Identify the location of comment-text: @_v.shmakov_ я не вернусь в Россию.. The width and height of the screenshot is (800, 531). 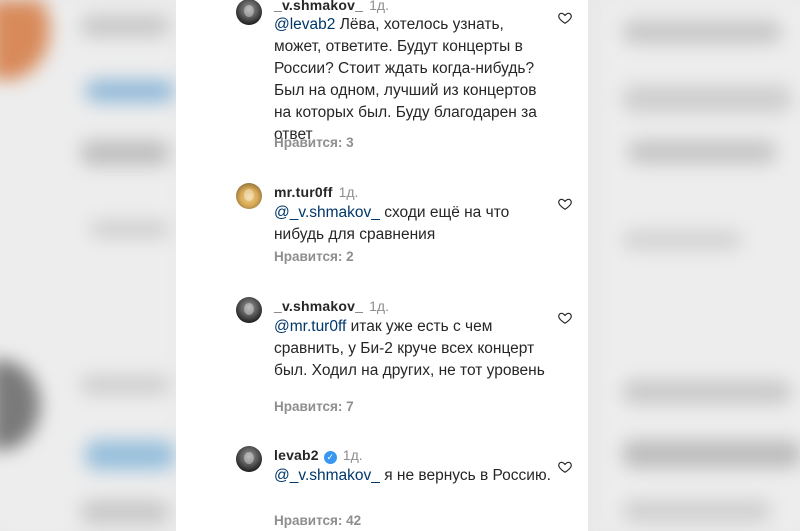
(414, 476).